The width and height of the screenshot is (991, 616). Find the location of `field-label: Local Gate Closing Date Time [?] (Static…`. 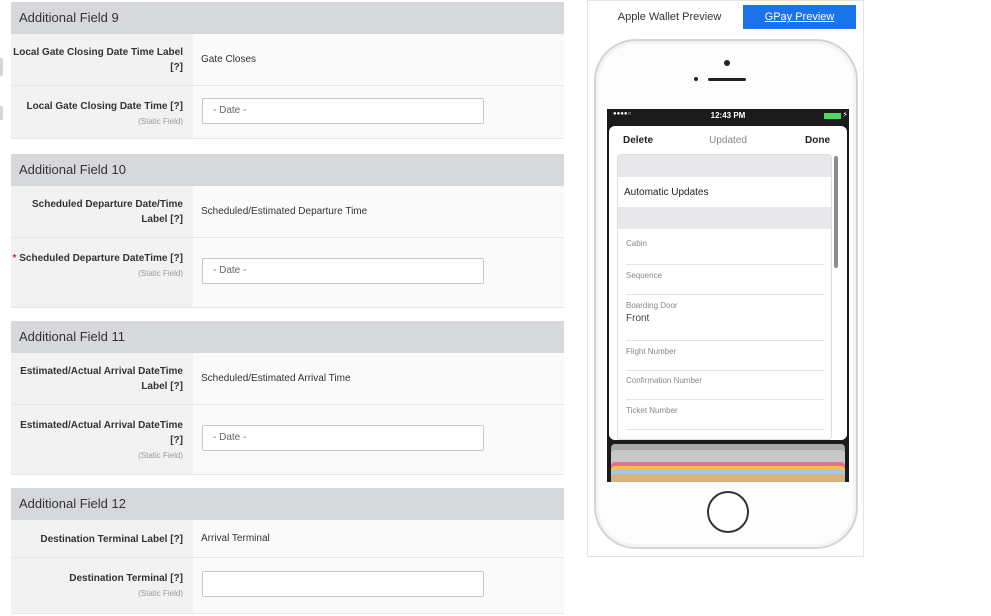

field-label: Local Gate Closing Date Time [?] (Static… is located at coordinates (102, 112).